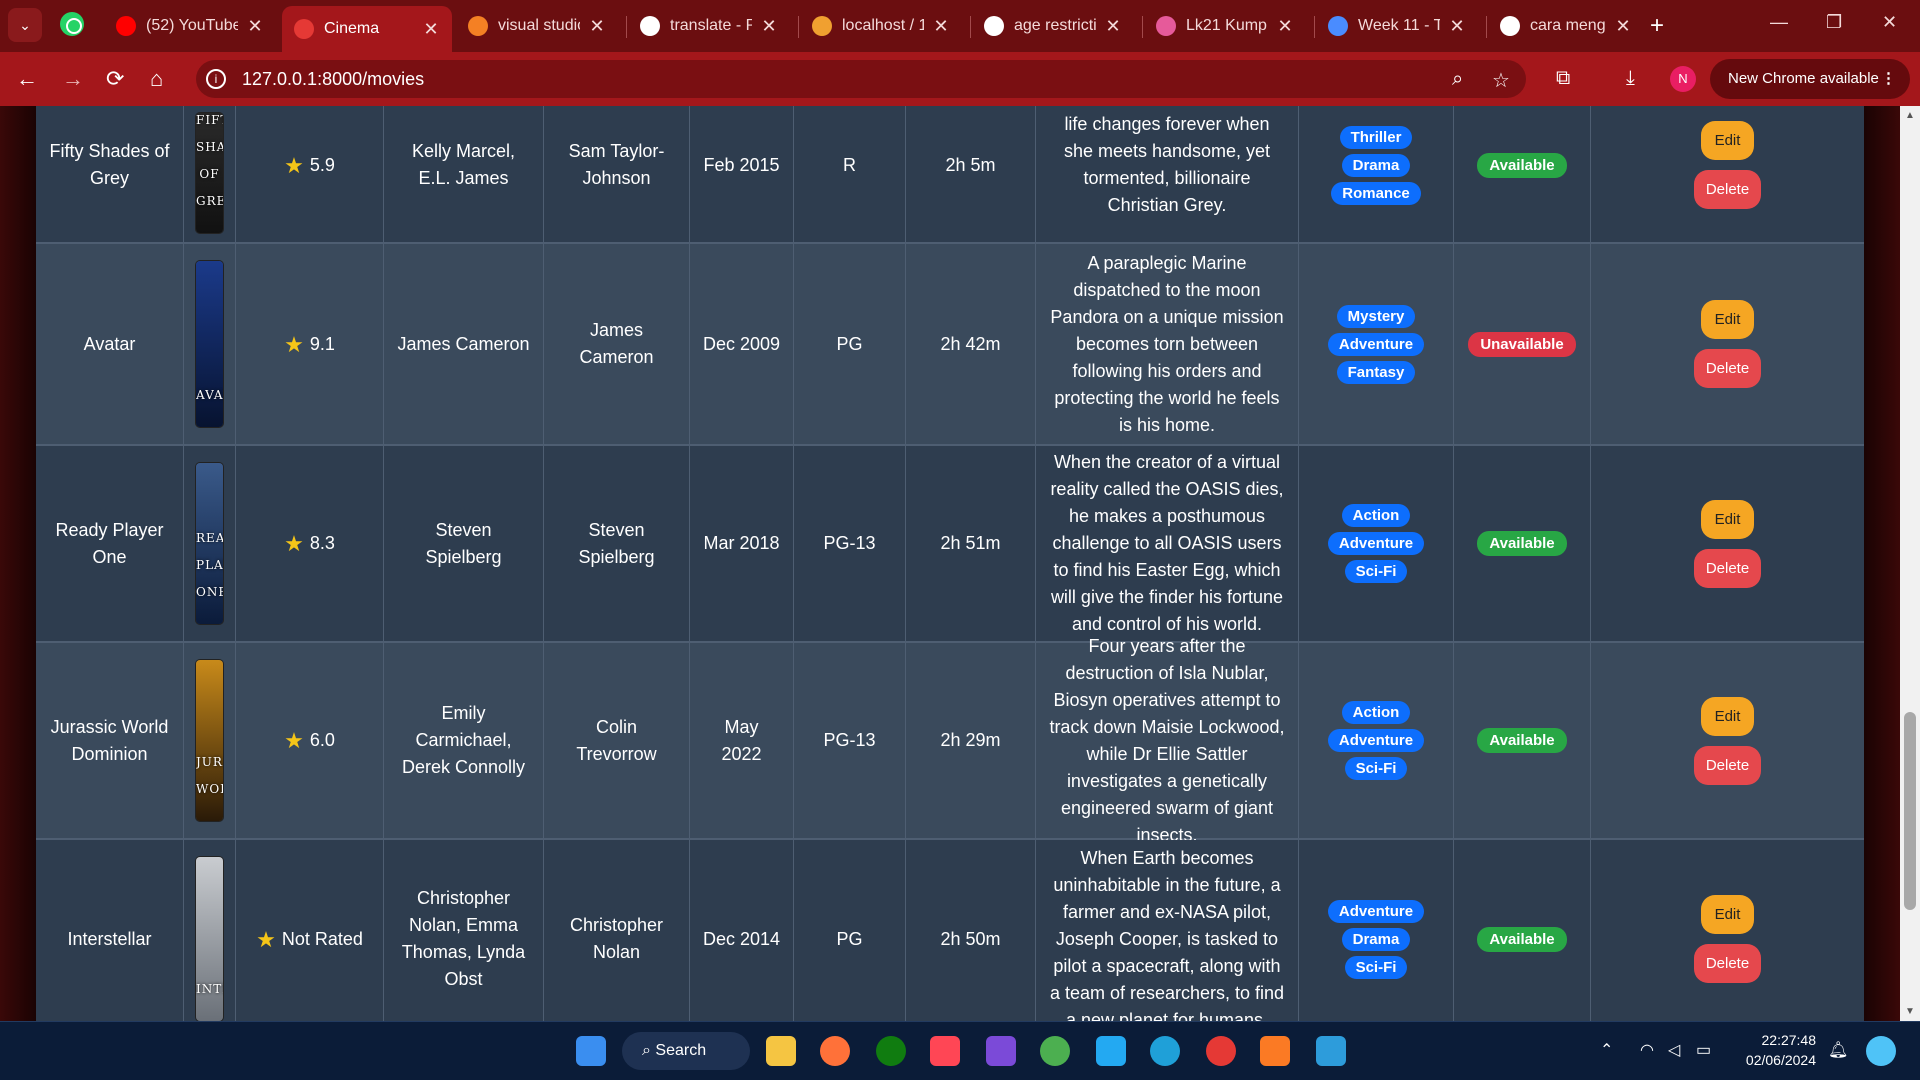  Describe the element at coordinates (1522, 543) in the screenshot. I see `table-cell: Available` at that location.